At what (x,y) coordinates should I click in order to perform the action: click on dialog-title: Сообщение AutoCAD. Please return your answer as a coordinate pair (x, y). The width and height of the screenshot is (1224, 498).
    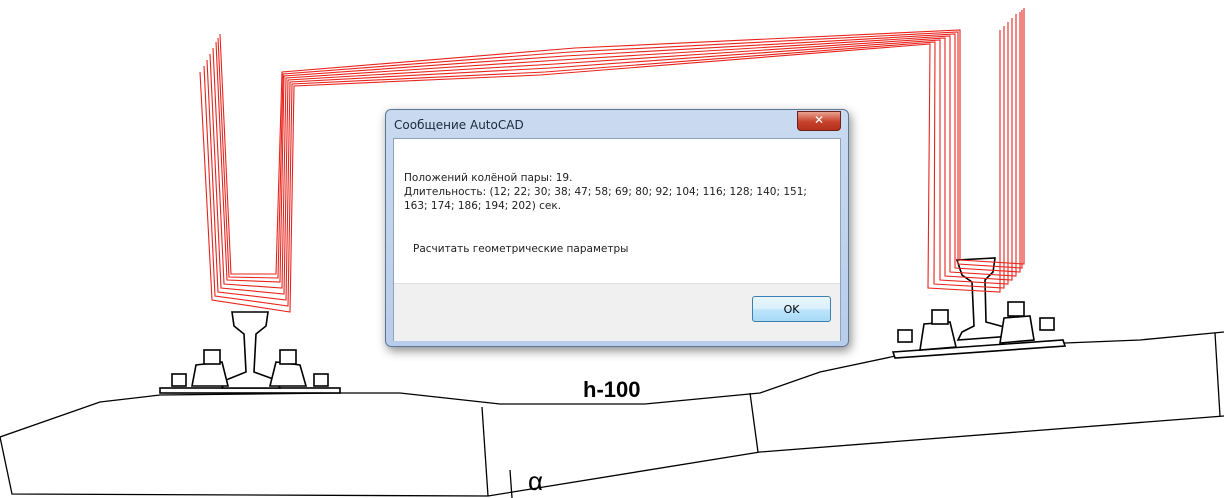
    Looking at the image, I should click on (459, 125).